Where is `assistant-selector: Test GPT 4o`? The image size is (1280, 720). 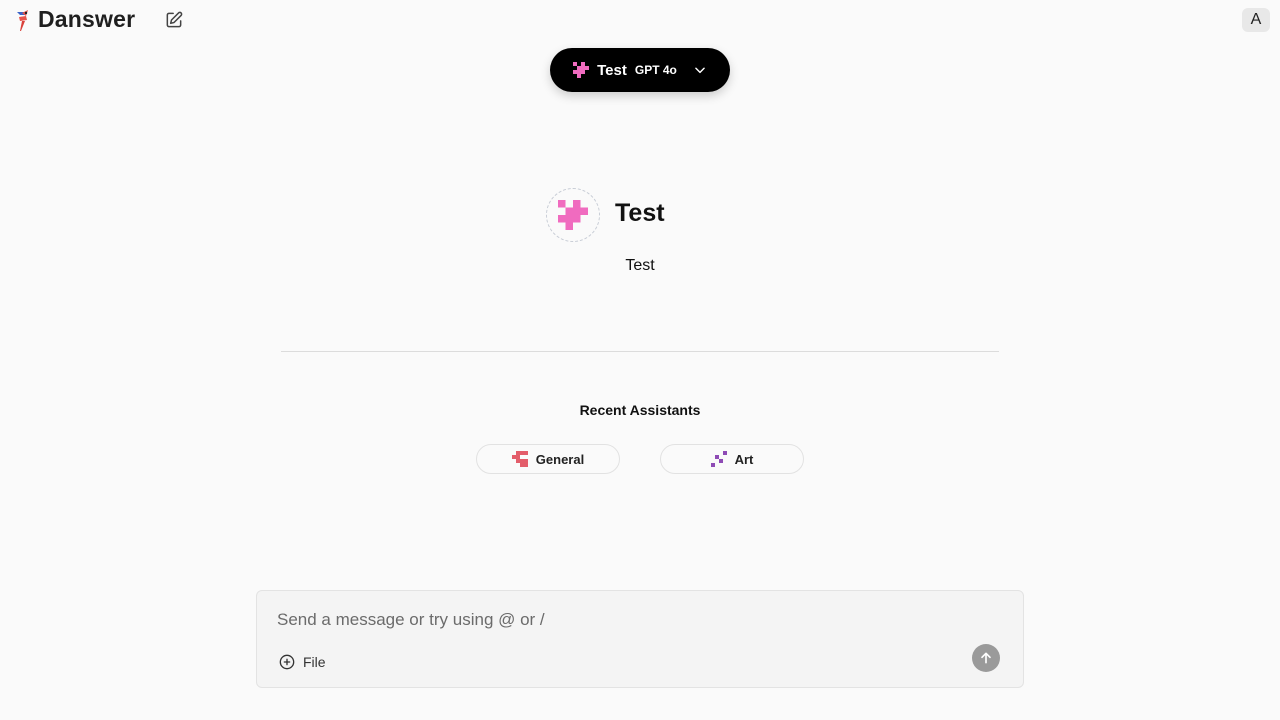
assistant-selector: Test GPT 4o is located at coordinates (640, 70).